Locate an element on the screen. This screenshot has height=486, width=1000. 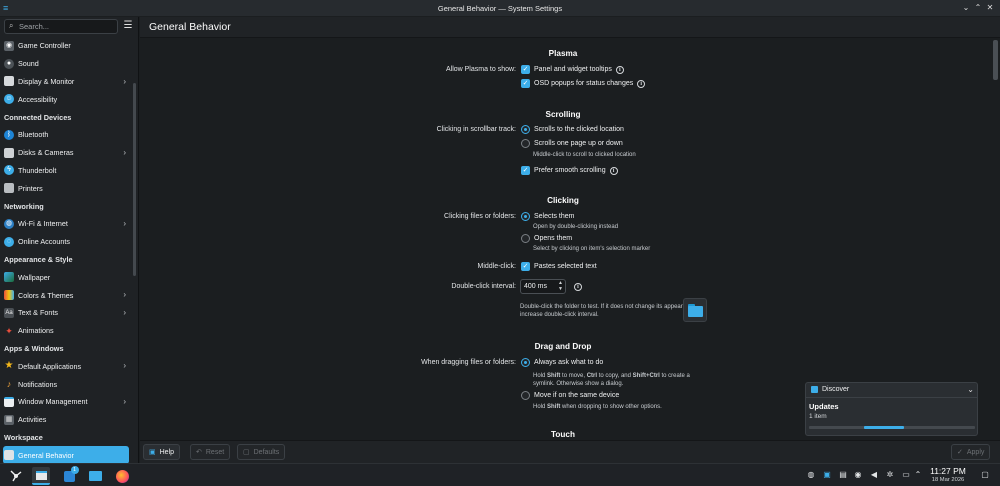
sidebar-item-label: Window Management is located at coordinates (53, 402).